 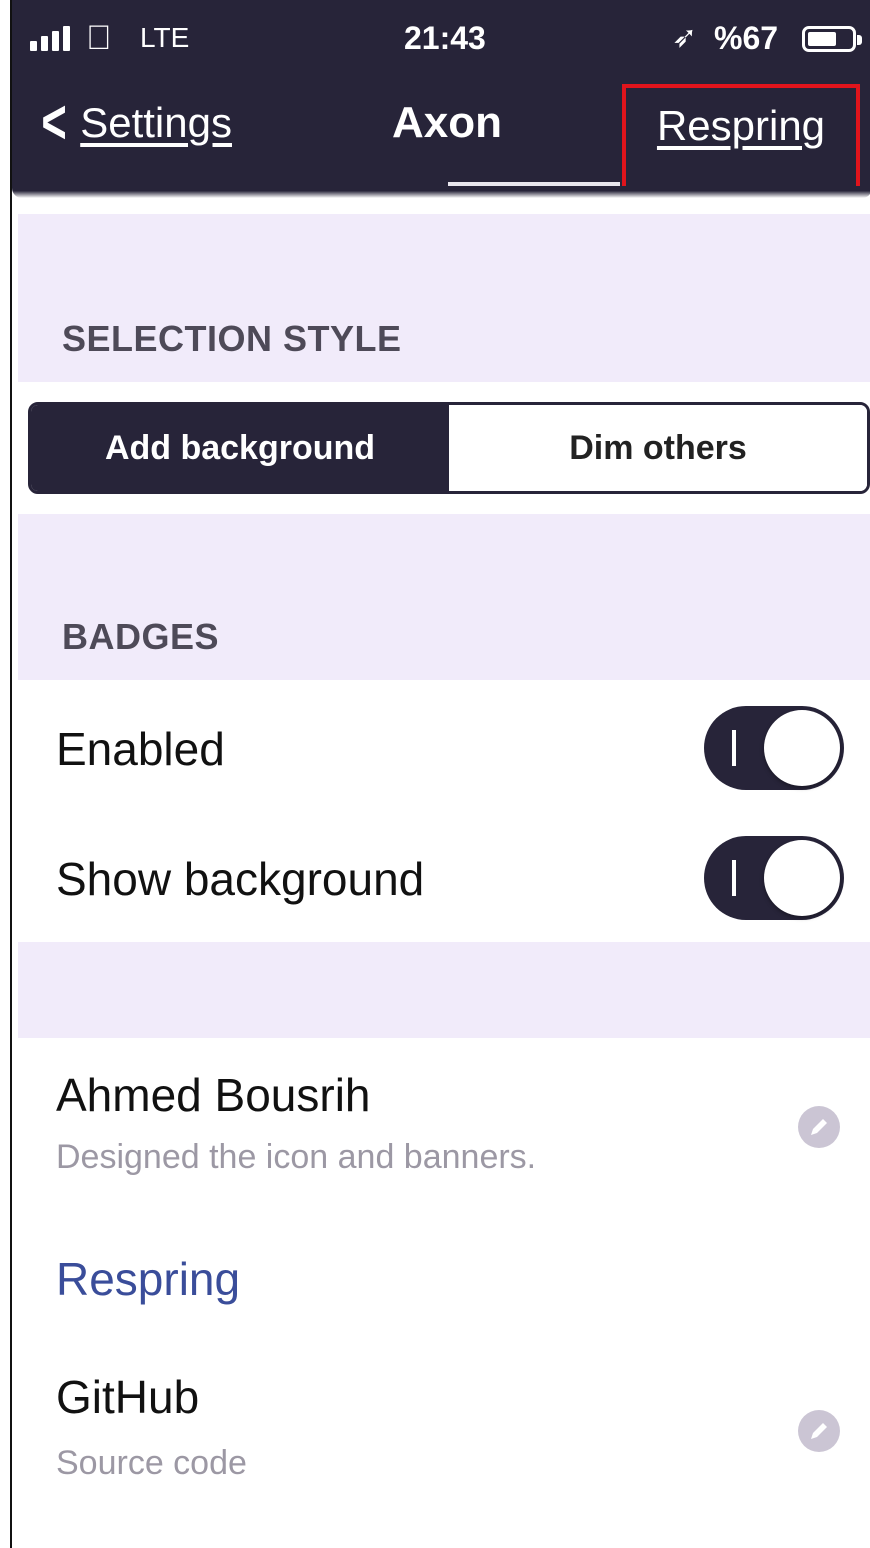 I want to click on segment-dim-others: Dim others, so click(x=658, y=448).